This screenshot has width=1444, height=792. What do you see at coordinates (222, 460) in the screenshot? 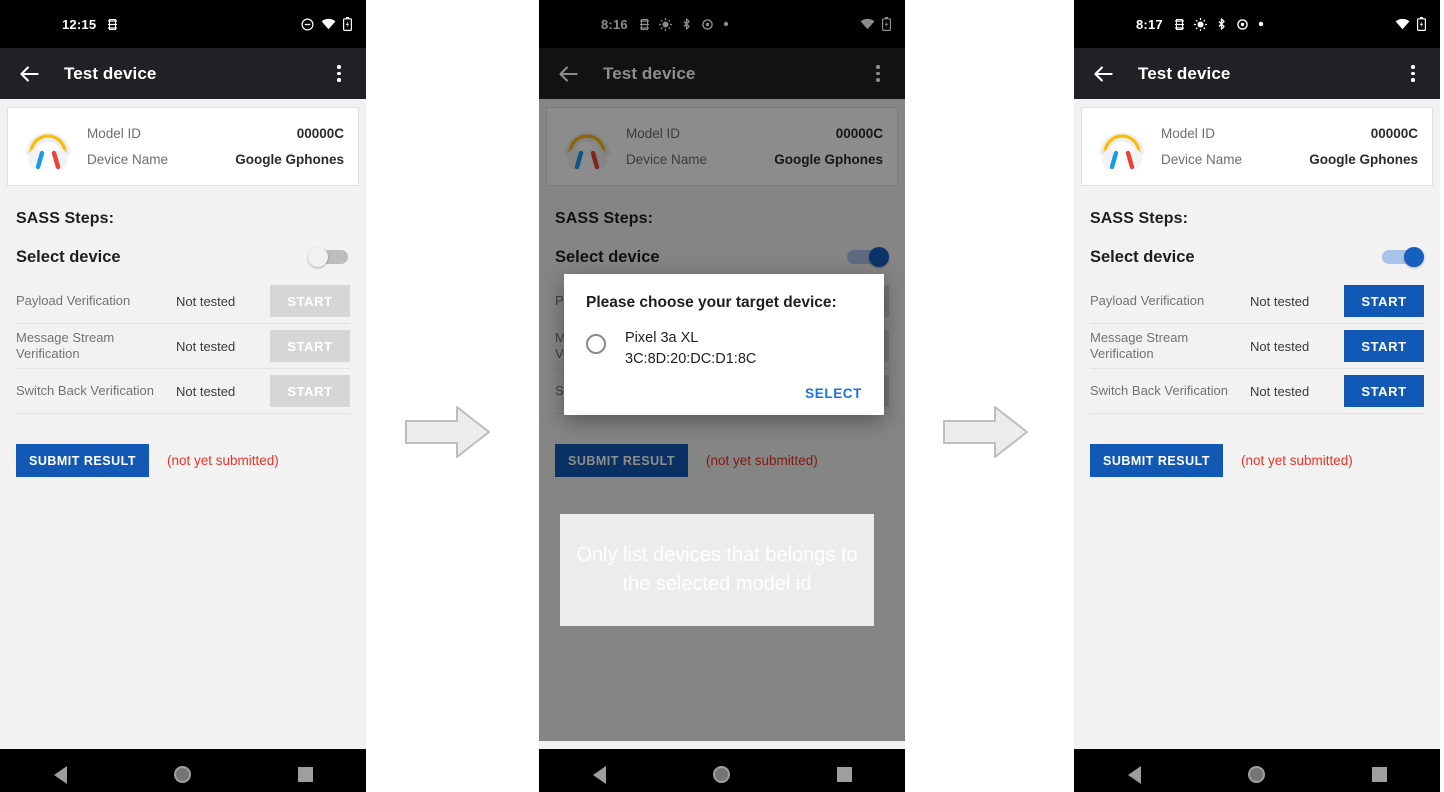
I see `submit-status-note: (not yet submitted)` at bounding box center [222, 460].